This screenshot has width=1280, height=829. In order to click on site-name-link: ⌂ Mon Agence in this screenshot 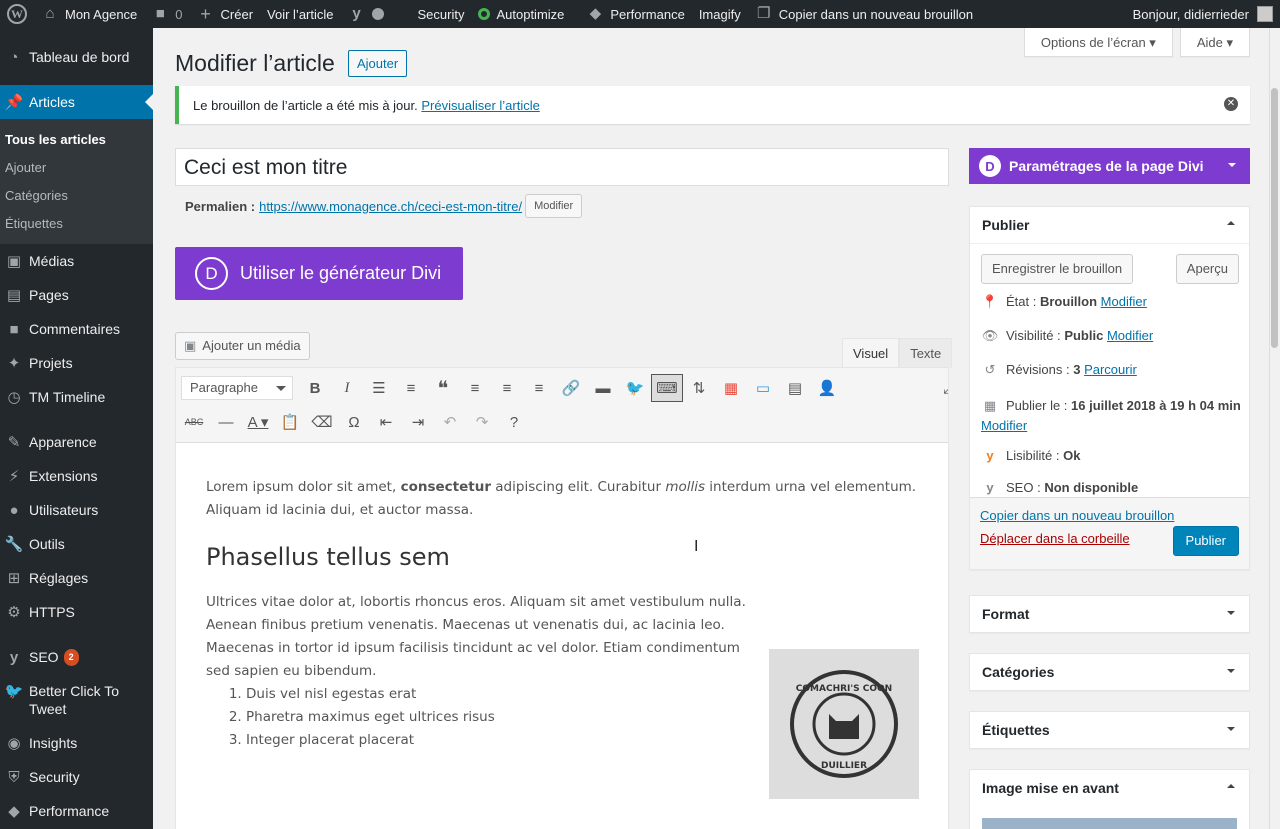, I will do `click(89, 14)`.